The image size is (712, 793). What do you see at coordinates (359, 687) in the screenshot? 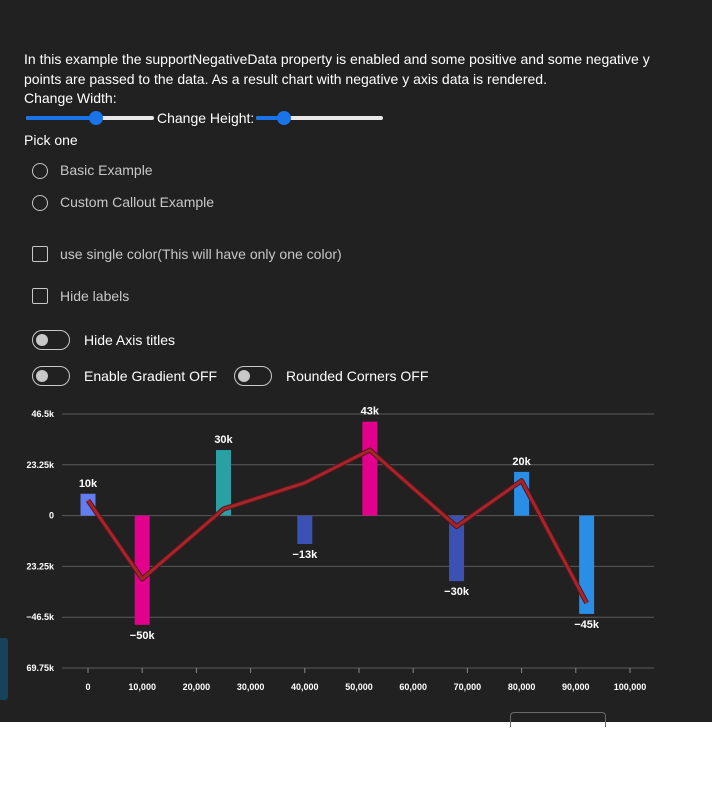
I see `x-tick-label: 50,000` at bounding box center [359, 687].